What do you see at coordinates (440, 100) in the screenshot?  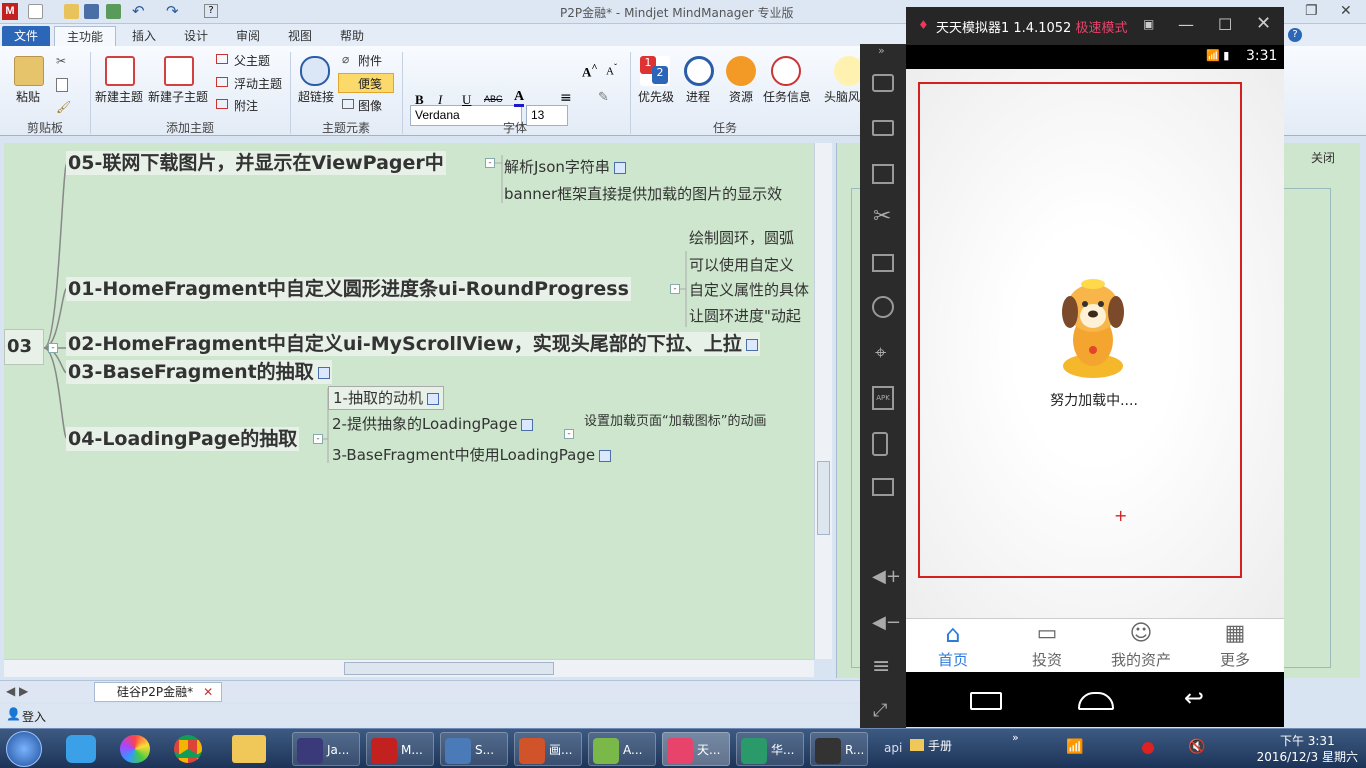 I see `italic-button: I` at bounding box center [440, 100].